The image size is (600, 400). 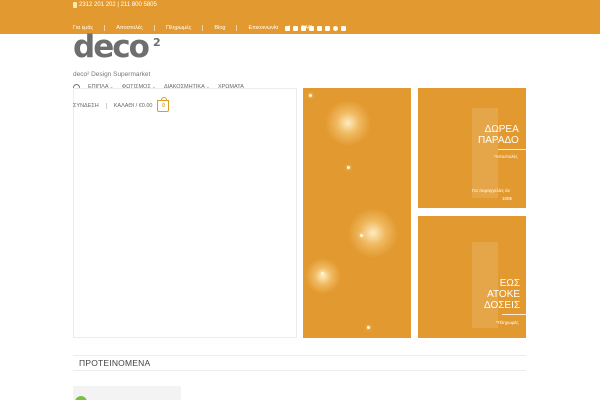 What do you see at coordinates (263, 28) in the screenshot?
I see `top-link-contact: Επικοινωνία` at bounding box center [263, 28].